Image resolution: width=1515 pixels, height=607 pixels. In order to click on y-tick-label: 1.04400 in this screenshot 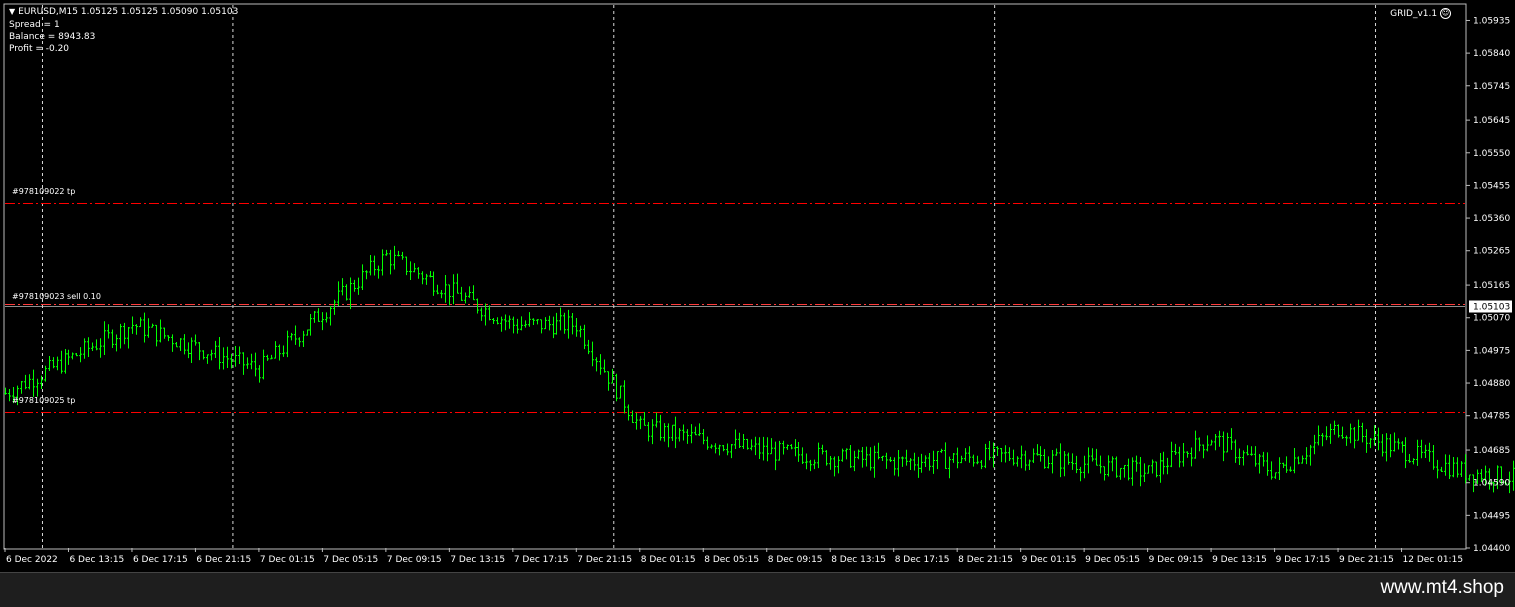, I will do `click(1491, 549)`.